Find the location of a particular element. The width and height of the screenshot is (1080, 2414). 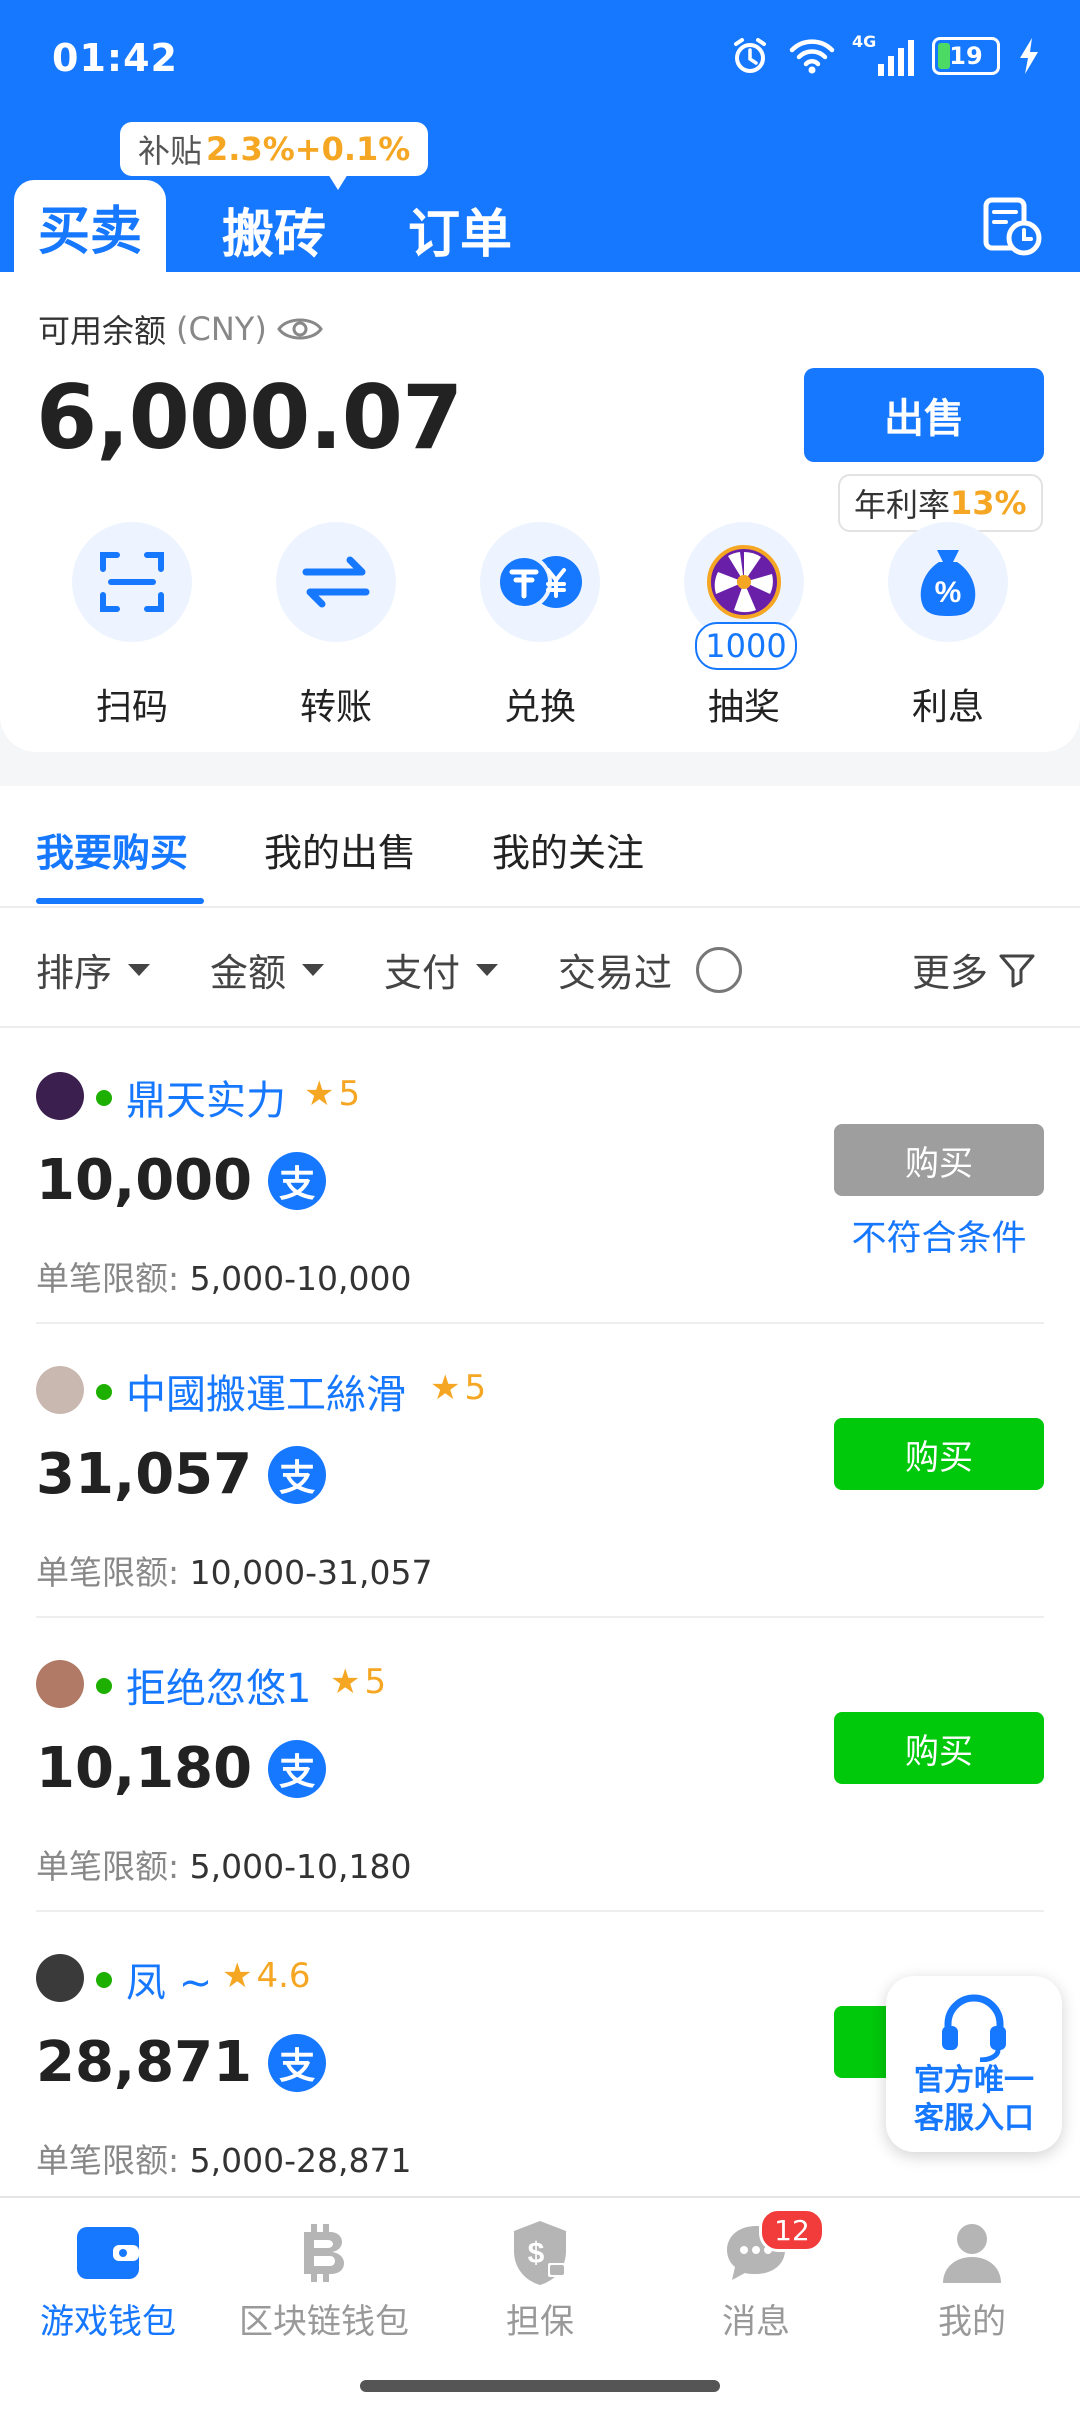

tab-want-buy: 我要购买 is located at coordinates (112, 849).